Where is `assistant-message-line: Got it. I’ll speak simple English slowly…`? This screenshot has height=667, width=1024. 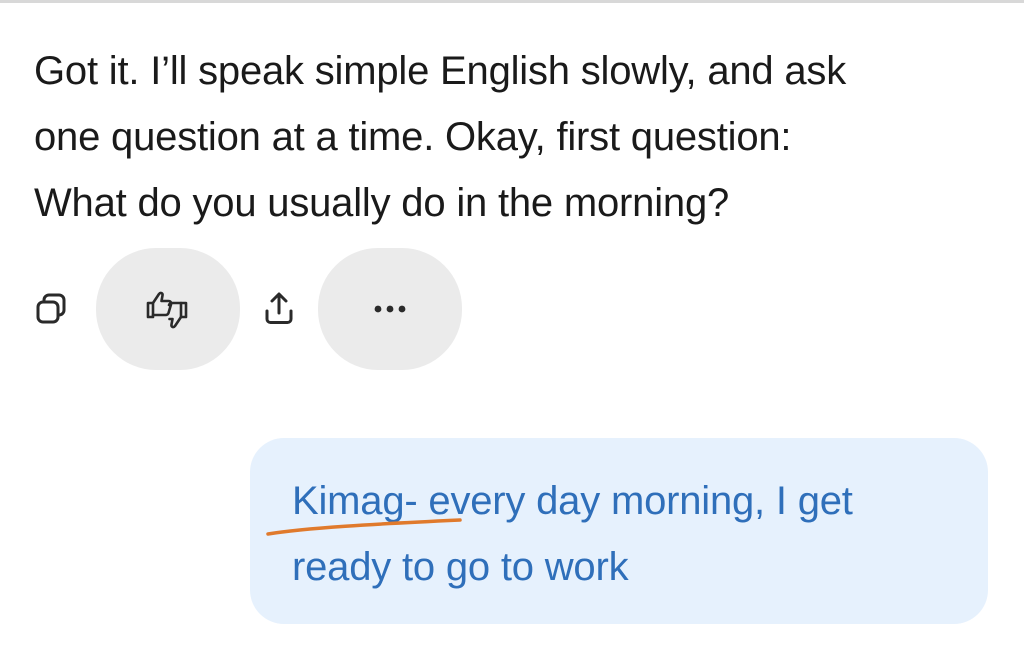 assistant-message-line: Got it. I’ll speak simple English slowly… is located at coordinates (440, 71).